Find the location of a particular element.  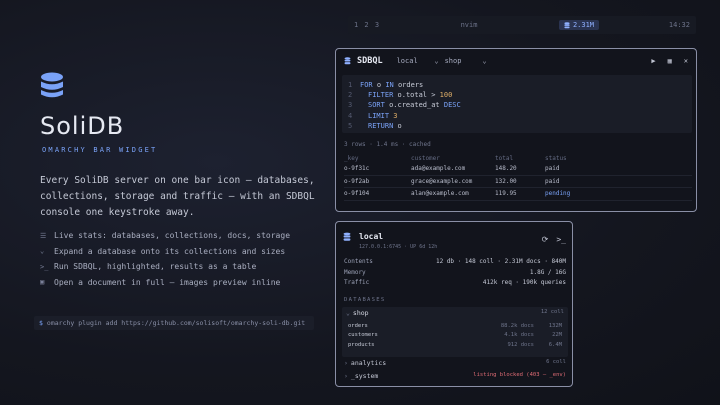

code-text: FOR o IN orders is located at coordinates (391, 85).